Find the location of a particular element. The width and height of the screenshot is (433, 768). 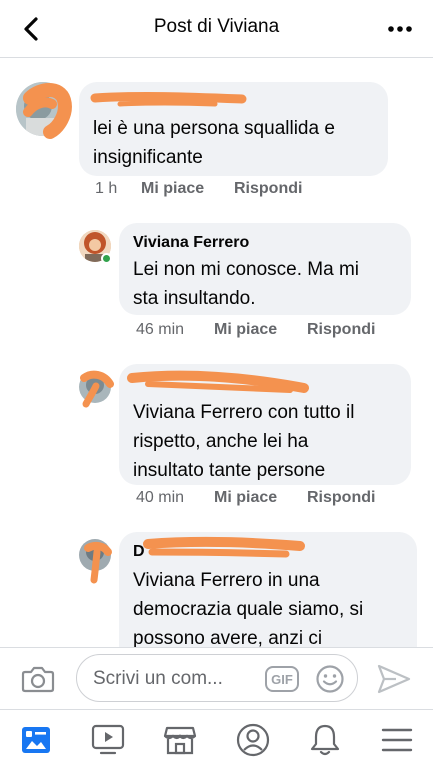

comment-input: Scrivi un com... GIF is located at coordinates (217, 678).